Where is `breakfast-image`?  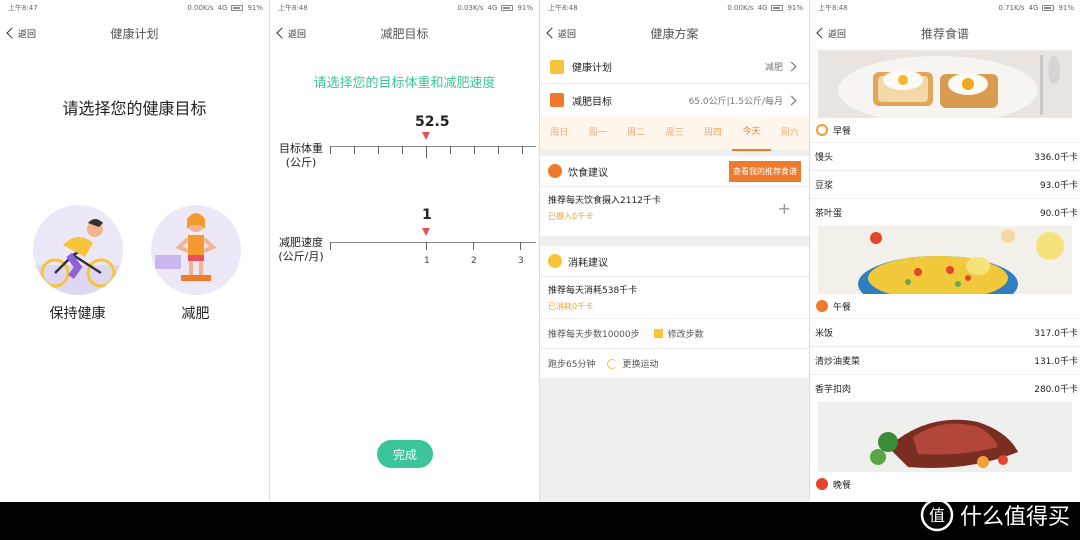 breakfast-image is located at coordinates (945, 84).